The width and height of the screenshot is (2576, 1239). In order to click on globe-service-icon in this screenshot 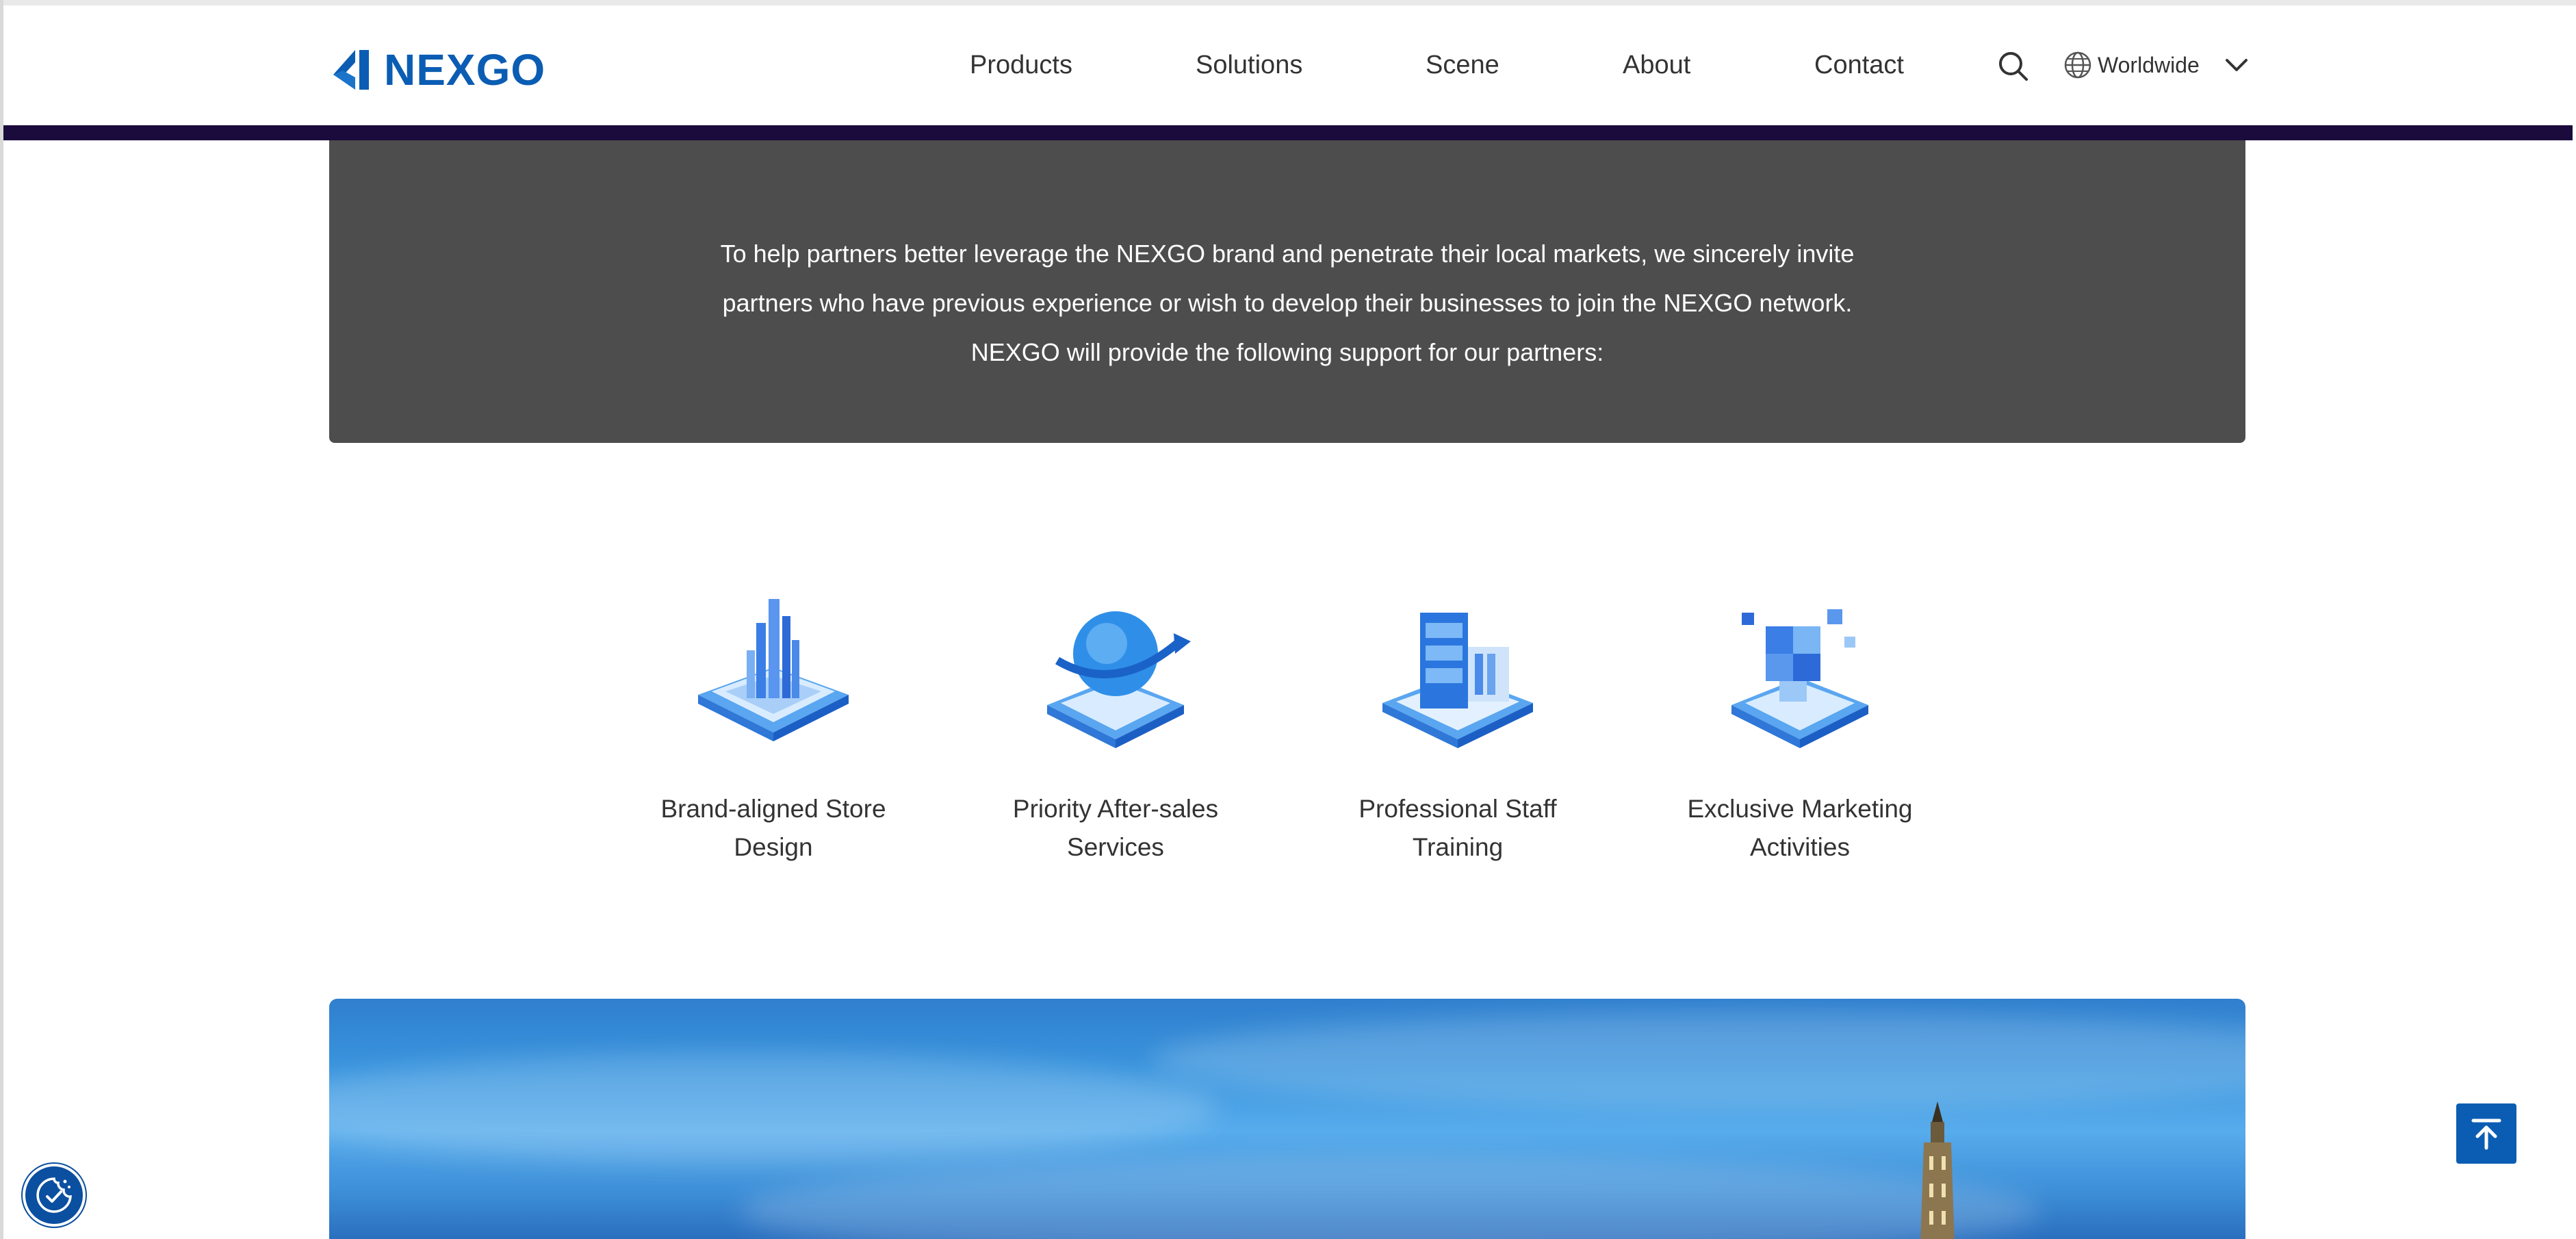, I will do `click(1119, 679)`.